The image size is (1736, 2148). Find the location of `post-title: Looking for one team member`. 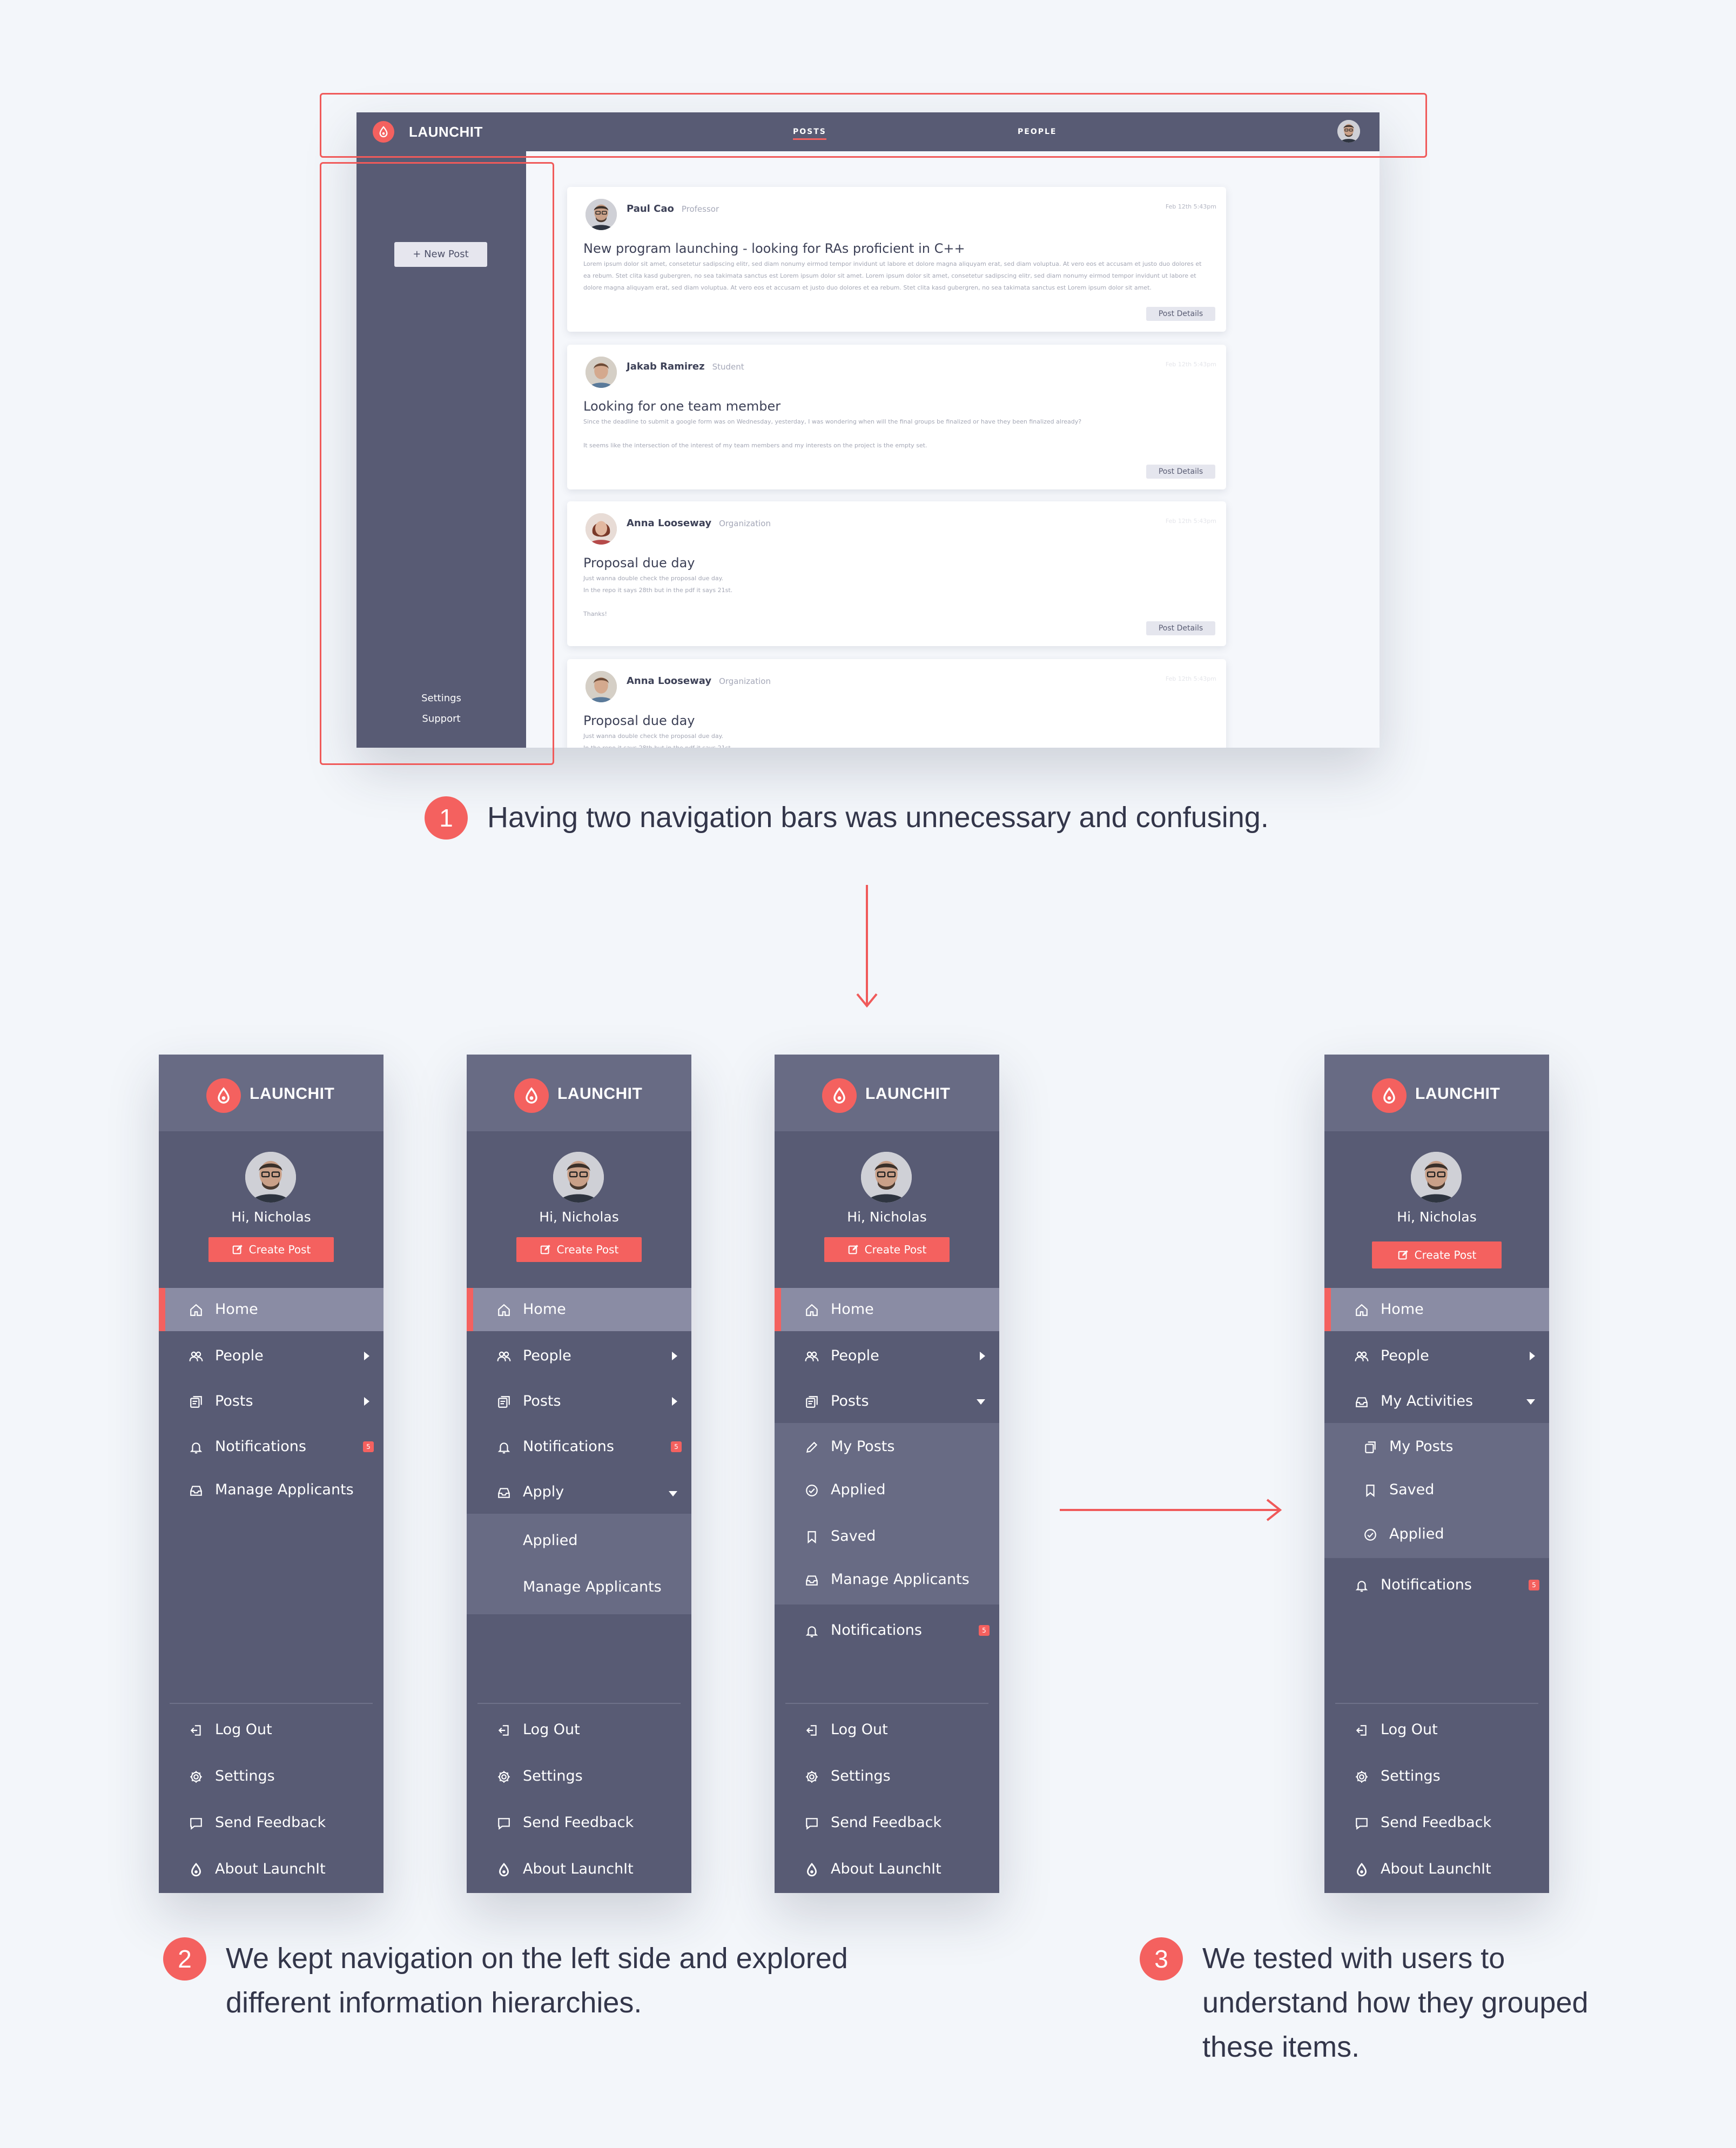

post-title: Looking for one team member is located at coordinates (682, 406).